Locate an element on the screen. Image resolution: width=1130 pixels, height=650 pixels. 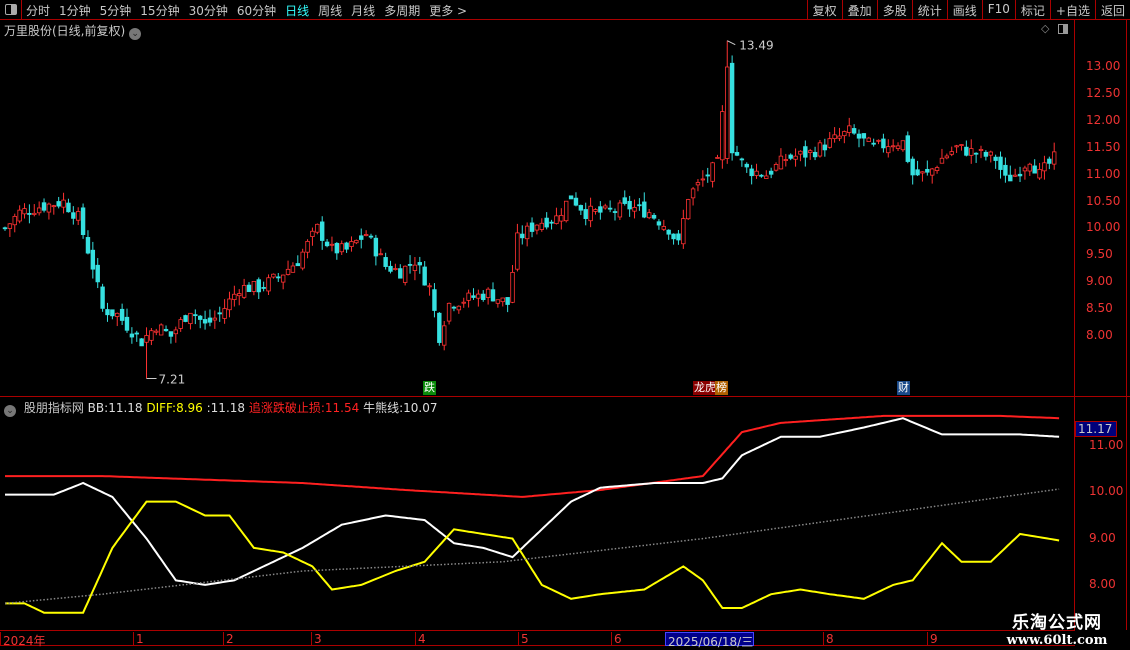
high-annotation: 13.49 is located at coordinates (756, 46).